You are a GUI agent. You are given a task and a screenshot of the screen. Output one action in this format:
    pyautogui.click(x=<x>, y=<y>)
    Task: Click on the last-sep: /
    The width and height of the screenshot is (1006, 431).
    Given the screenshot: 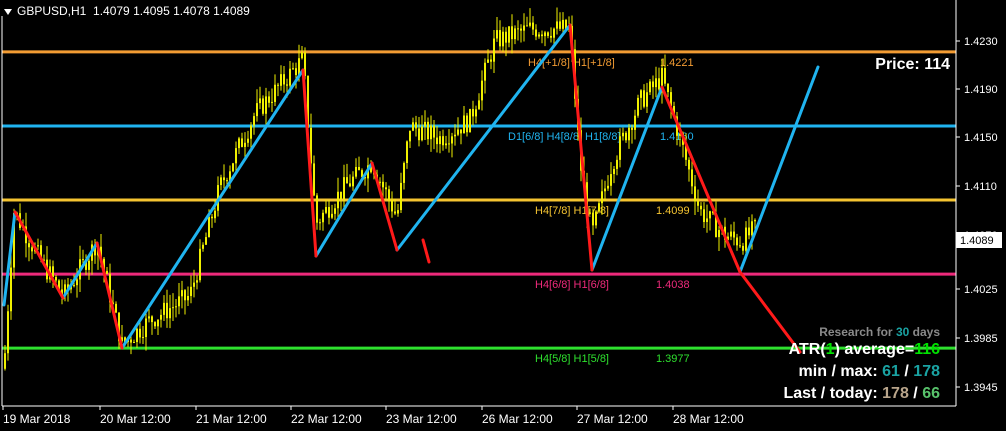 What is the action you would take?
    pyautogui.click(x=915, y=393)
    